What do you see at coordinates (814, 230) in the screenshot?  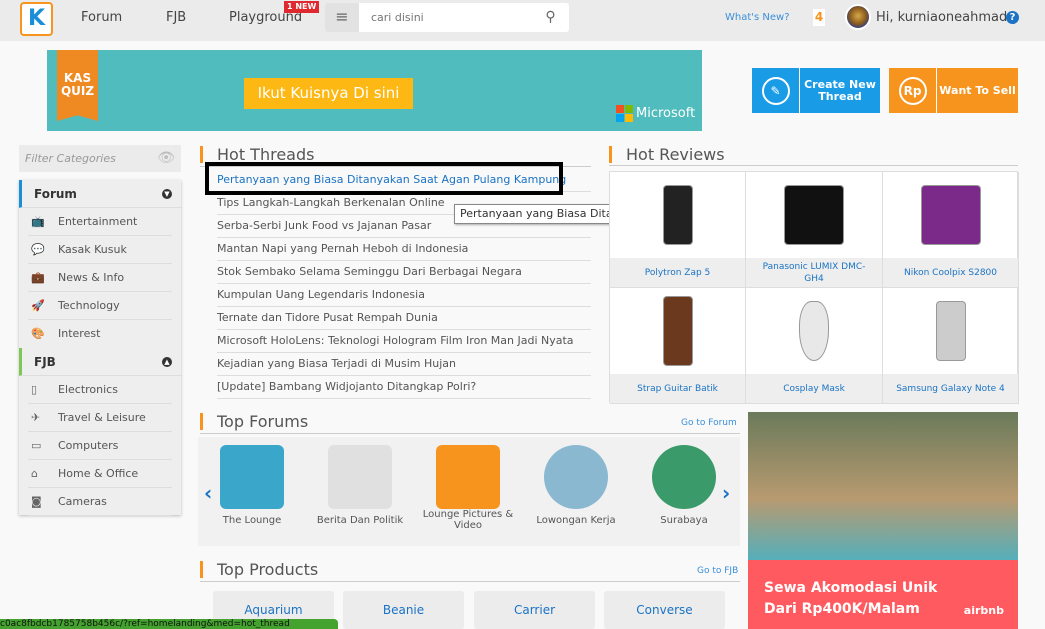 I see `review-item: Panasonic LUMIX DMC-GH4` at bounding box center [814, 230].